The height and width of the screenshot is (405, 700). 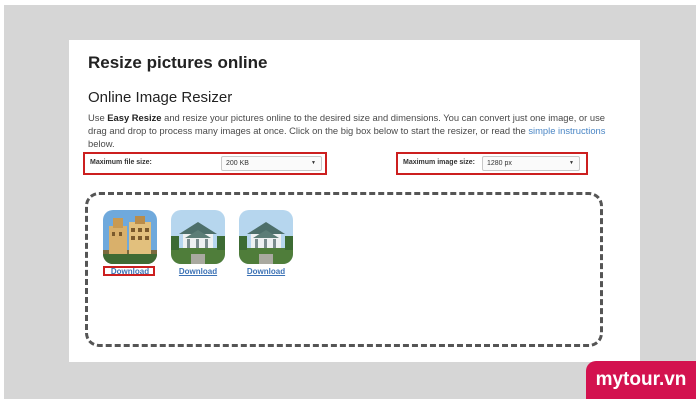 I want to click on max-image-size-label: Maximum image size:, so click(x=439, y=162).